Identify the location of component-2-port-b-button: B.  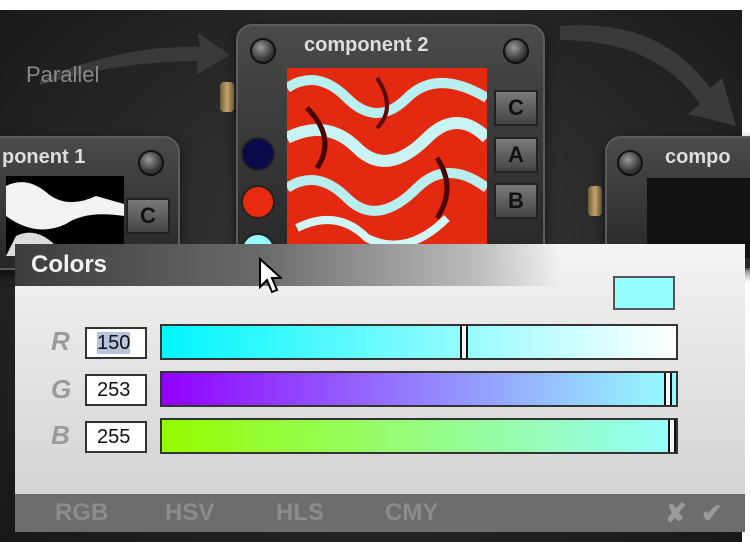
(516, 201).